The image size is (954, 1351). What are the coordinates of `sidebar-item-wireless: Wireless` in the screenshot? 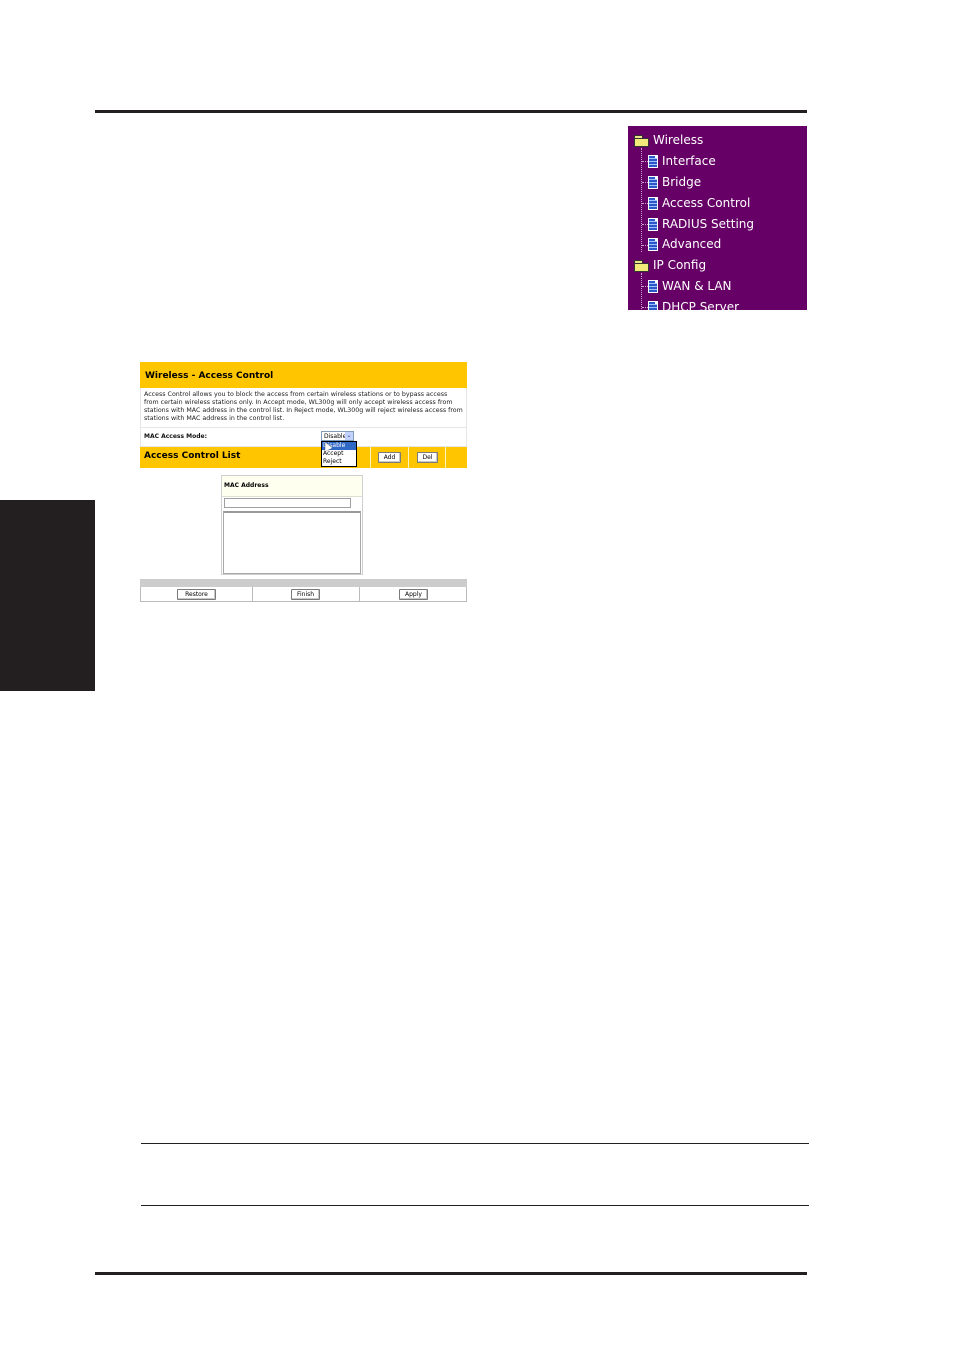 It's located at (668, 140).